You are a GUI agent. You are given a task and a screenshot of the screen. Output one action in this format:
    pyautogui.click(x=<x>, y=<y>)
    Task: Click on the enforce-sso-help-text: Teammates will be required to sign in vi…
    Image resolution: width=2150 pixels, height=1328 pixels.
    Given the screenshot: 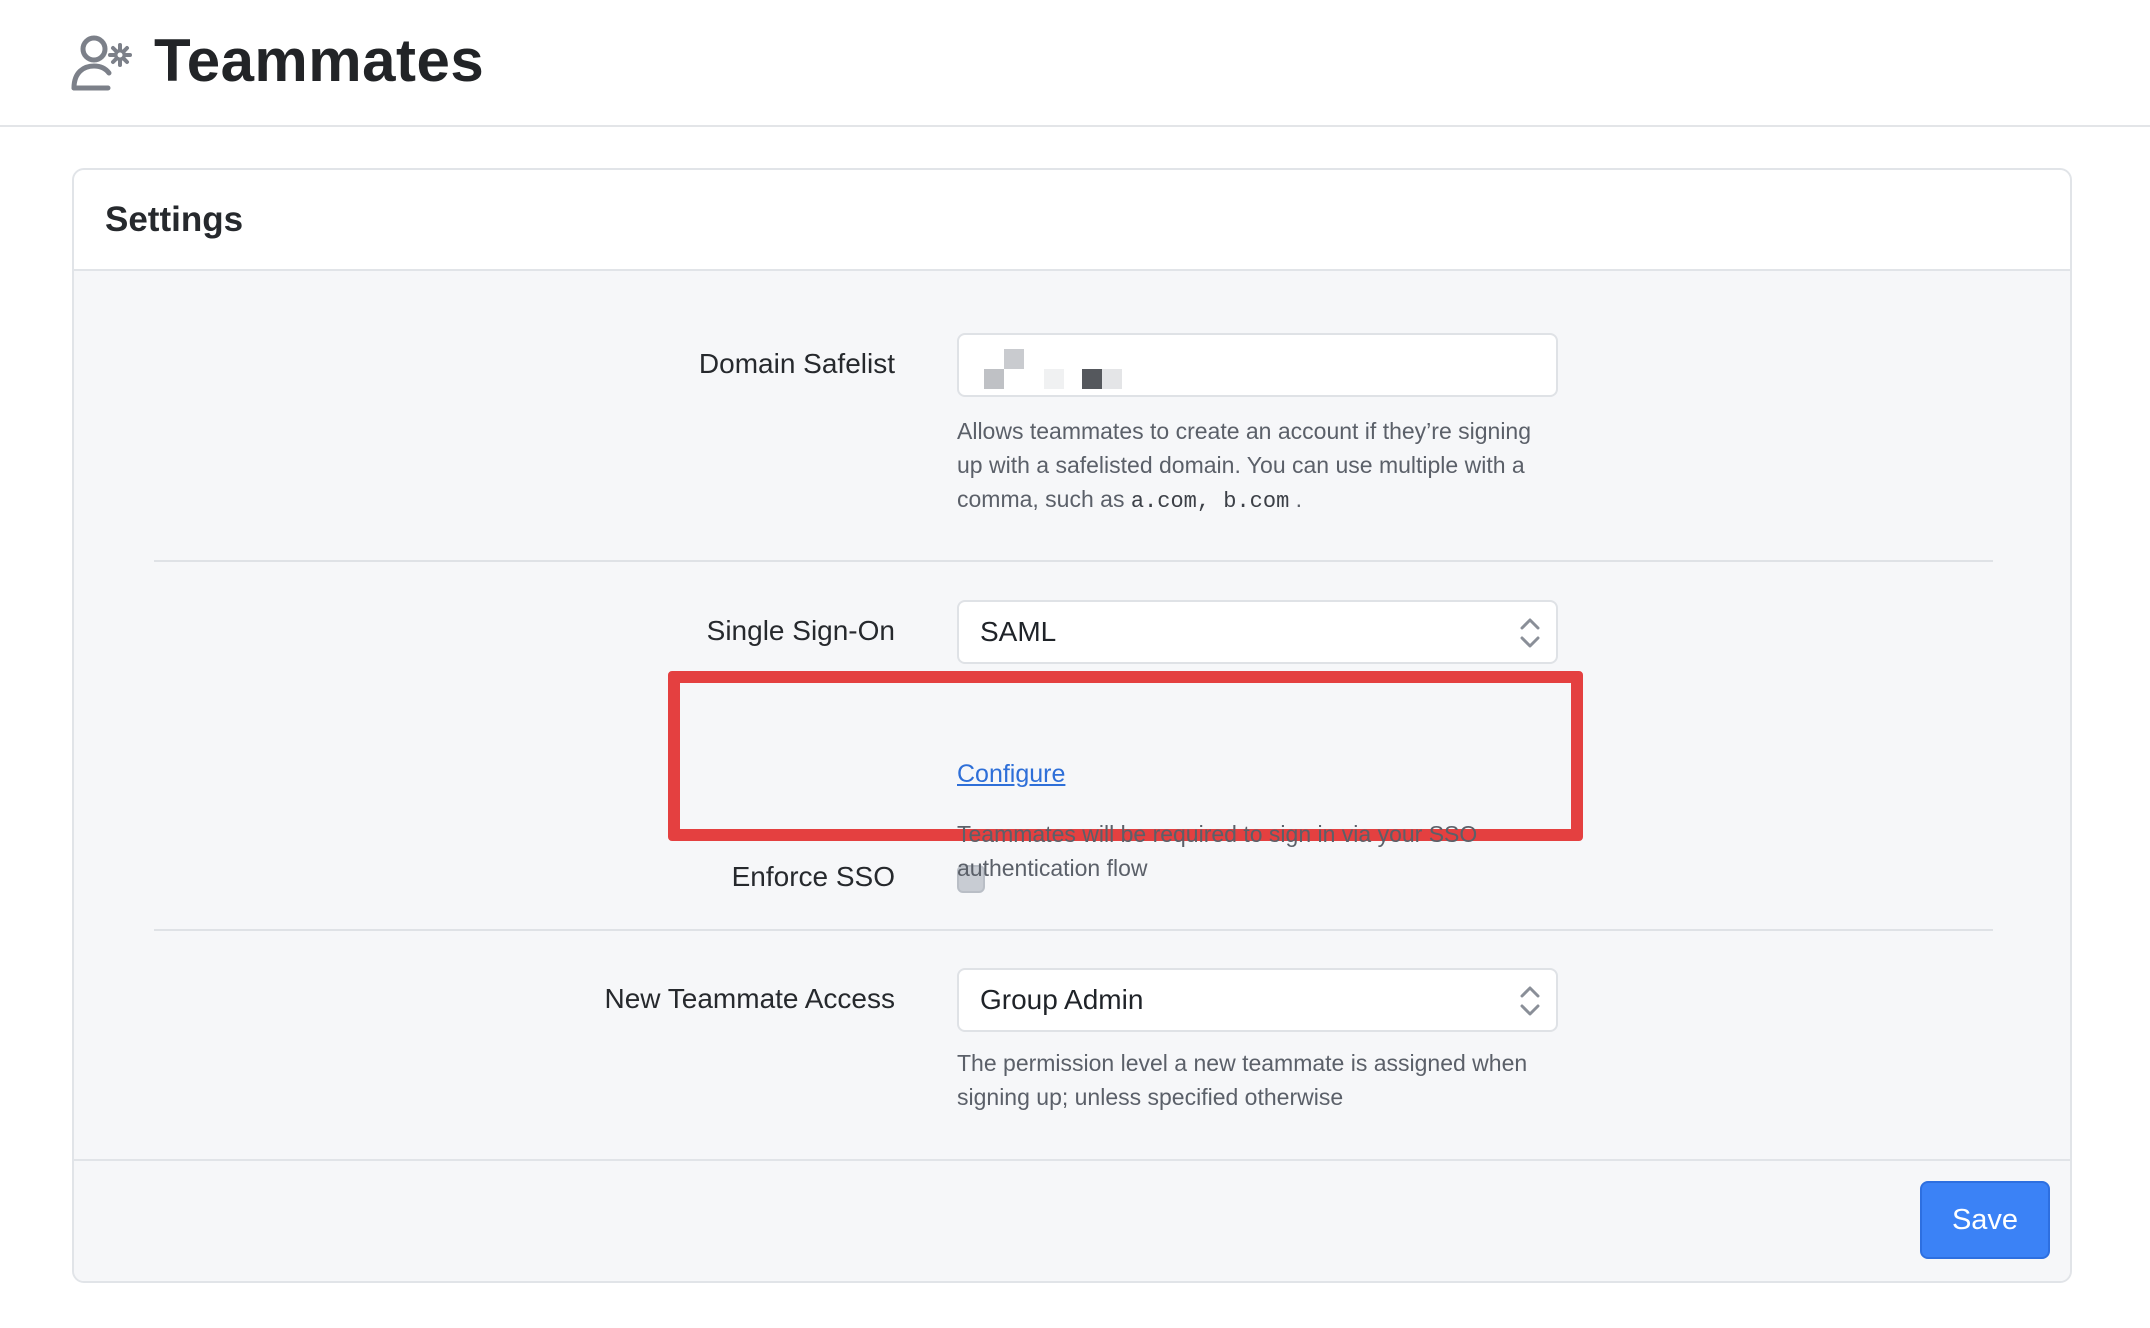 What is the action you would take?
    pyautogui.click(x=1217, y=851)
    